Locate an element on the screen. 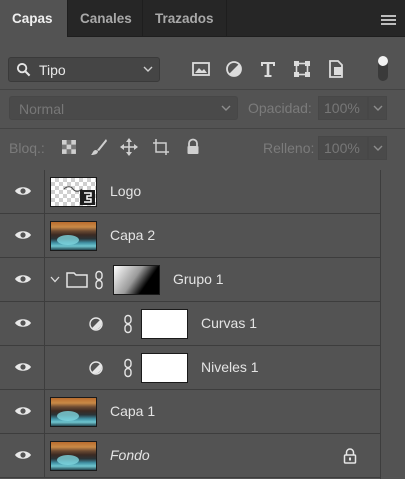  image-filter-icon is located at coordinates (201, 69).